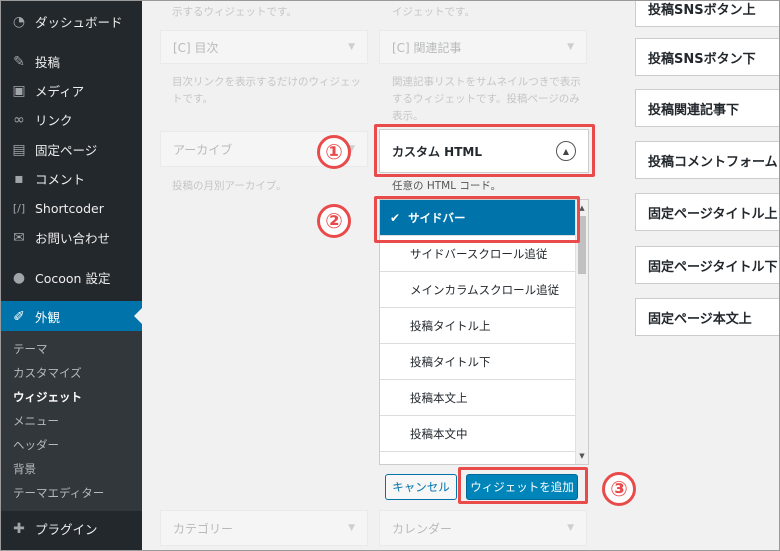 This screenshot has width=780, height=551. What do you see at coordinates (422, 528) in the screenshot?
I see `widget-label: カレンダー` at bounding box center [422, 528].